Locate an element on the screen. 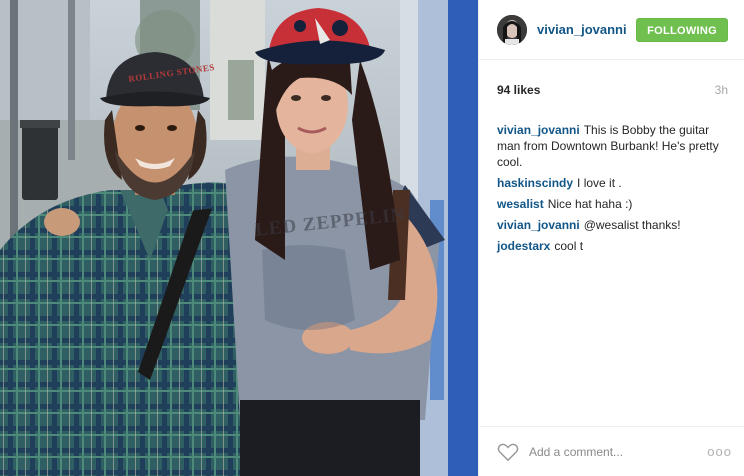 The image size is (744, 476). comment-username: haskinscindy is located at coordinates (535, 183).